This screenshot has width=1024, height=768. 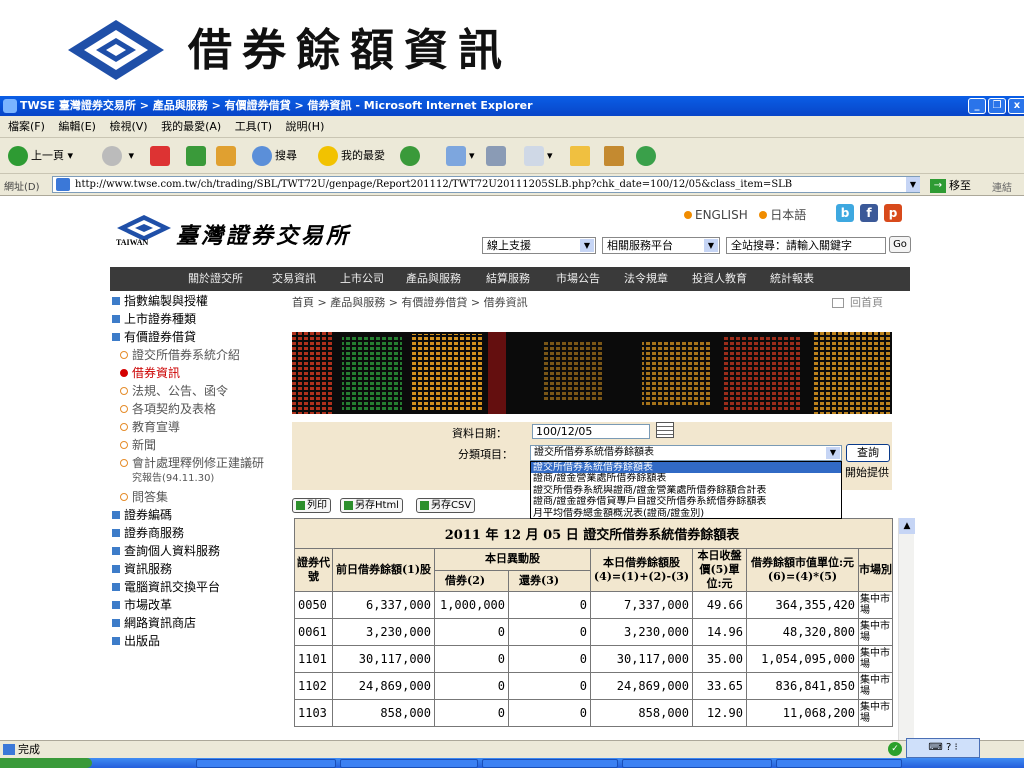 What do you see at coordinates (1002, 186) in the screenshot?
I see `links-label: 連結` at bounding box center [1002, 186].